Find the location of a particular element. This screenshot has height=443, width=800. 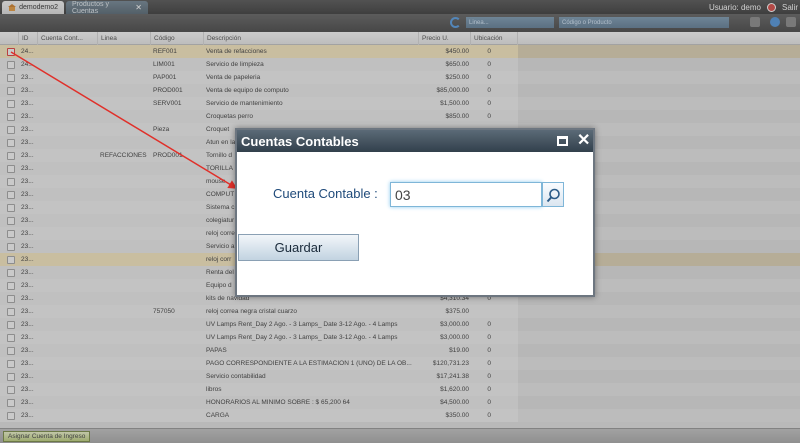

close-icon: ✕ is located at coordinates (583, 141).